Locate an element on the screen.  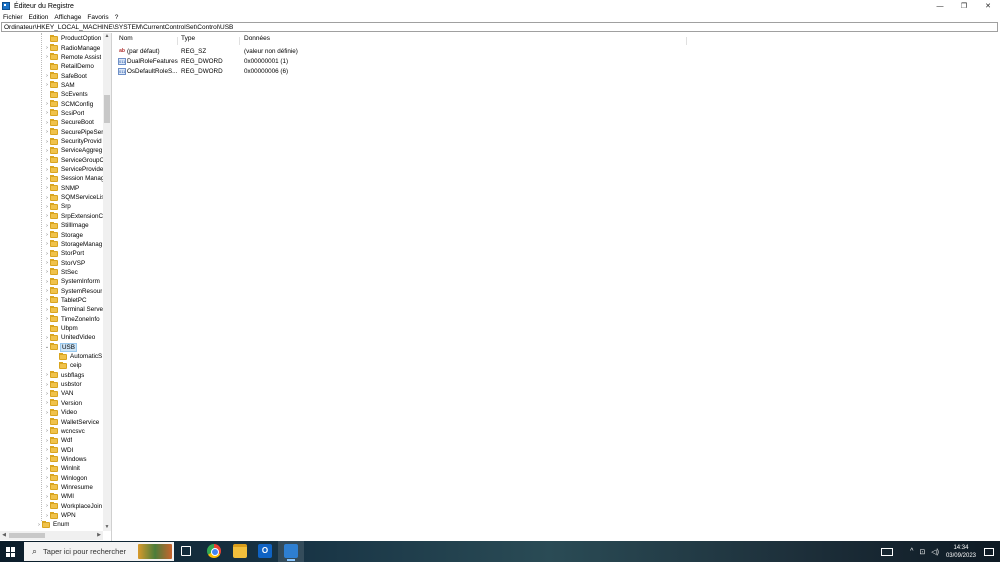
tree-item-servicegroupc: › ServiceGroupC is located at coordinates (74, 160).